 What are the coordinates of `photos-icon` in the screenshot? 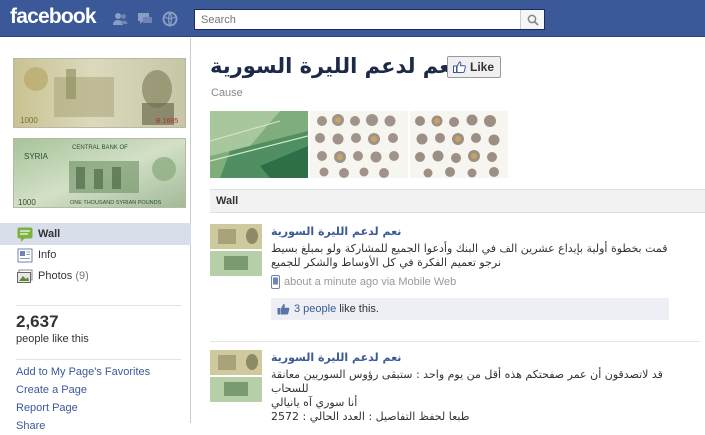 It's located at (25, 276).